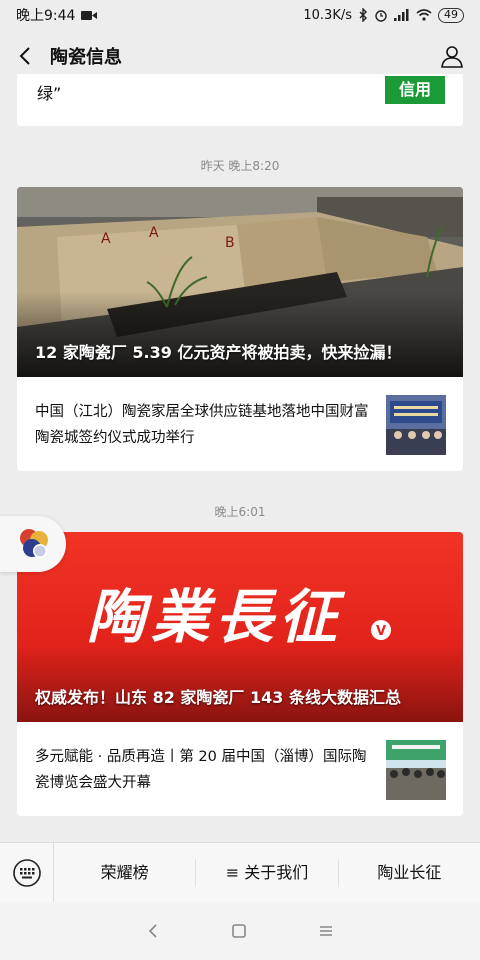  What do you see at coordinates (46, 16) in the screenshot?
I see `status-time: 晚上9:44` at bounding box center [46, 16].